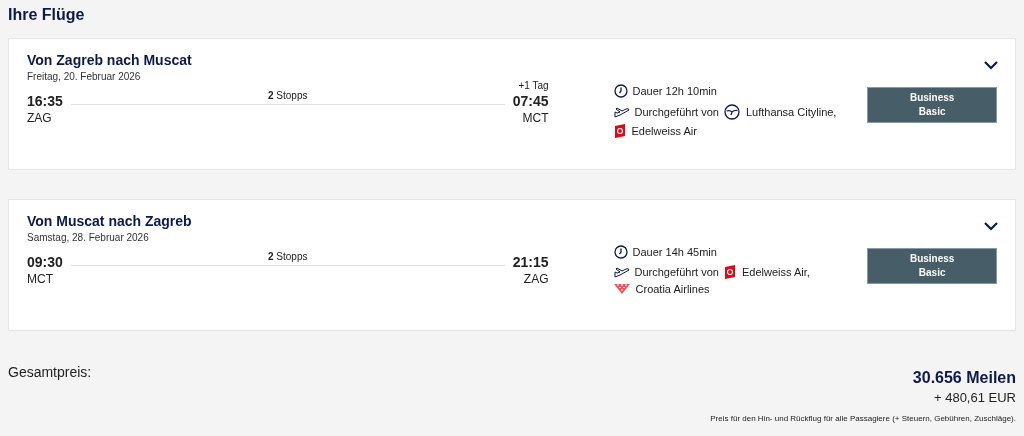 Image resolution: width=1024 pixels, height=436 pixels. I want to click on airline-name: Lufthansa Cityline,, so click(791, 112).